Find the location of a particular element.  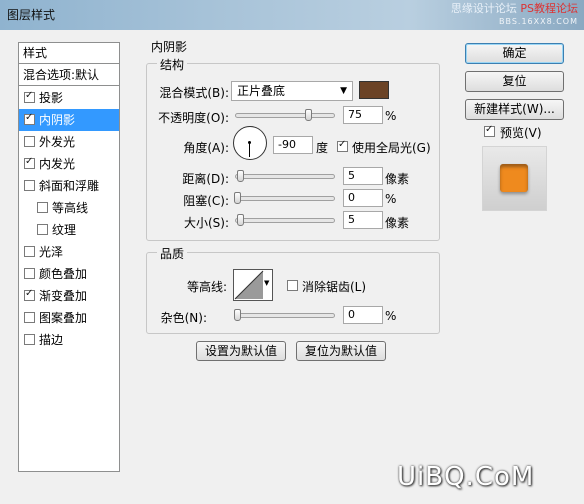

style-item: 纹理 is located at coordinates (69, 230).